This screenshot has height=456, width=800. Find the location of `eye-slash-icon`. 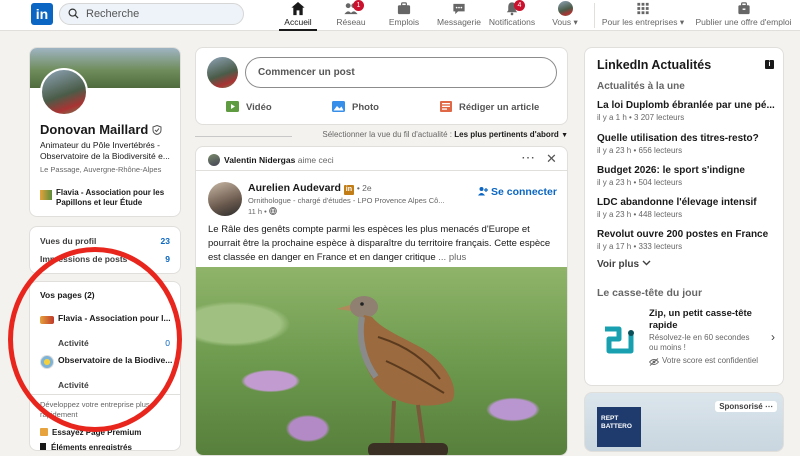

eye-slash-icon is located at coordinates (654, 362).